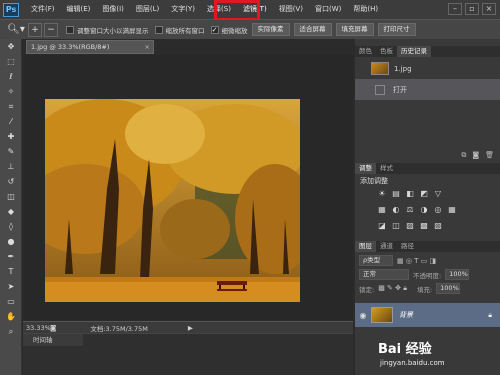 The image size is (500, 375). What do you see at coordinates (455, 9) in the screenshot?
I see `minimize-icon: –` at bounding box center [455, 9].